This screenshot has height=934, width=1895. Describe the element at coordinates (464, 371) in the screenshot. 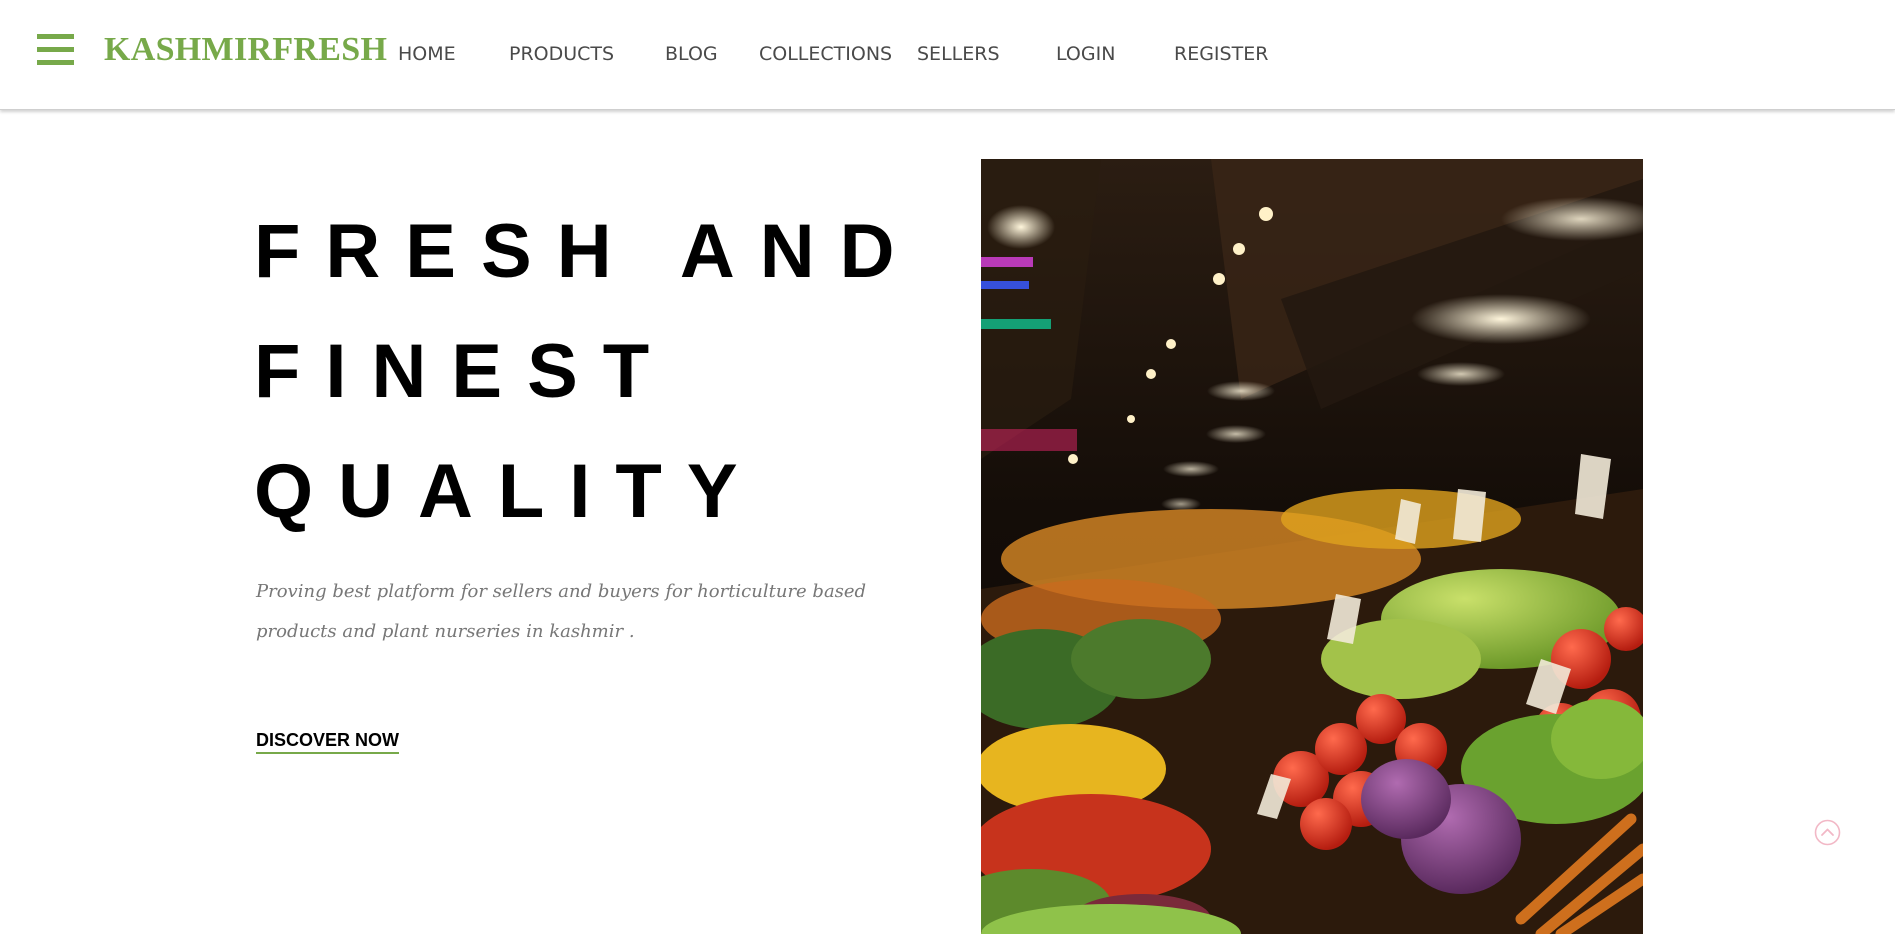

I see `hero-title-line: FINEST` at that location.